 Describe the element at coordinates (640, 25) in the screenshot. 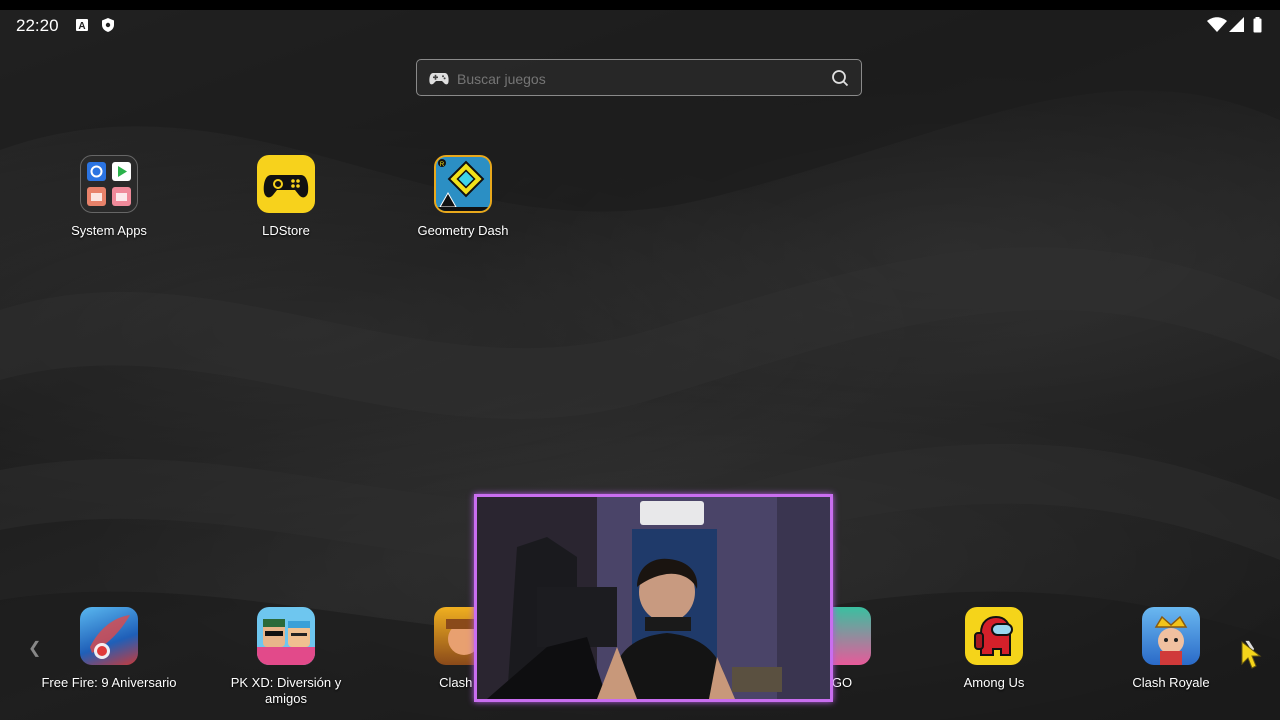

I see `status-bar: 22:20 A` at that location.